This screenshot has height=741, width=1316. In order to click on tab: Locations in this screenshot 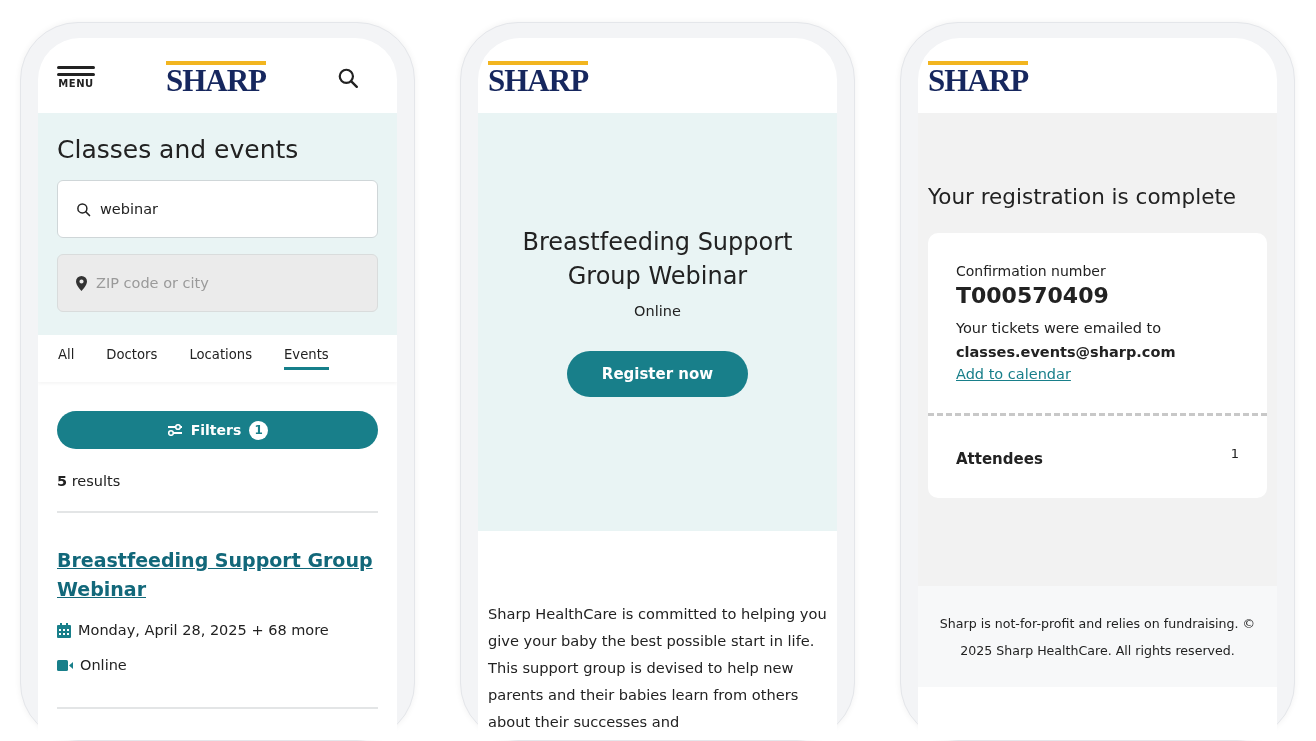, I will do `click(221, 358)`.